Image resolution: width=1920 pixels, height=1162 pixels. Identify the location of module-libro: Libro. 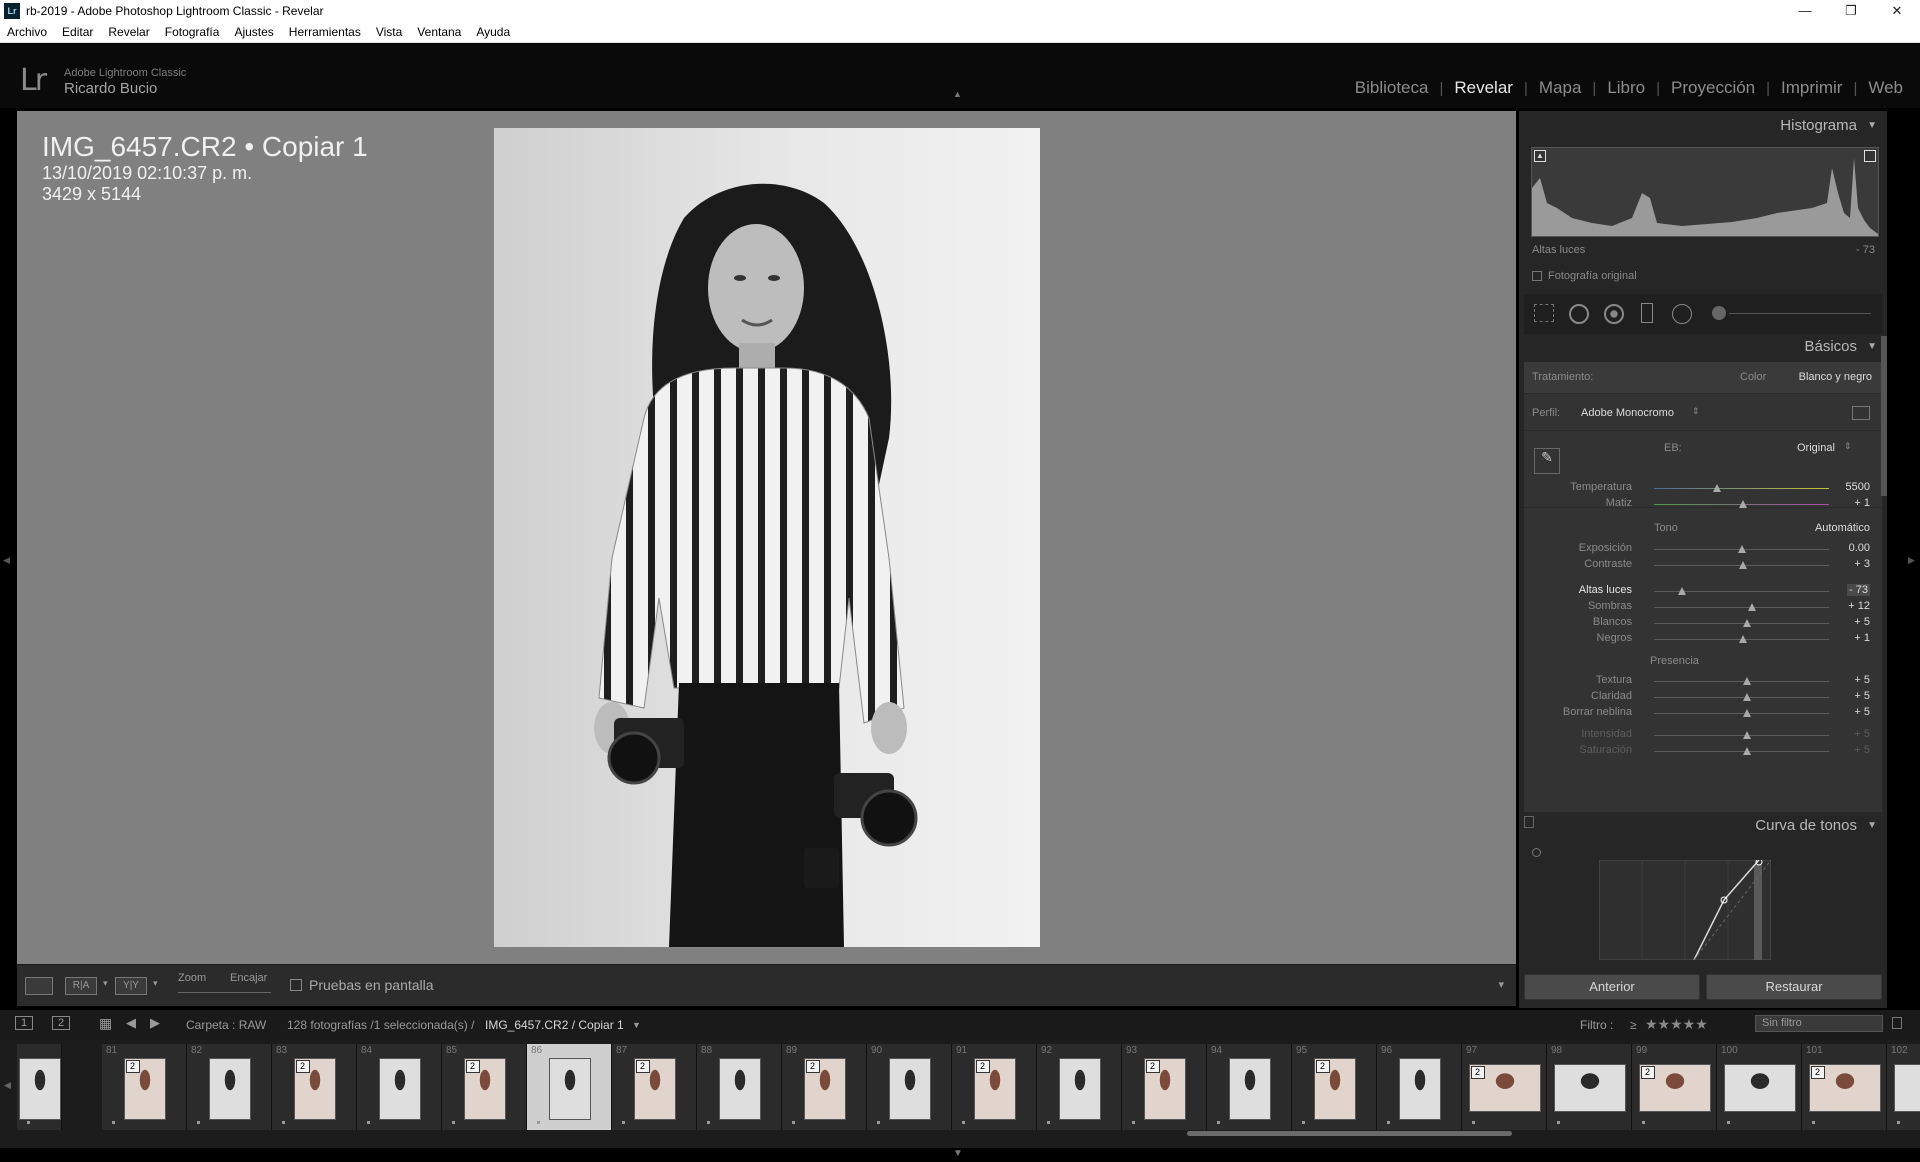
(1626, 88).